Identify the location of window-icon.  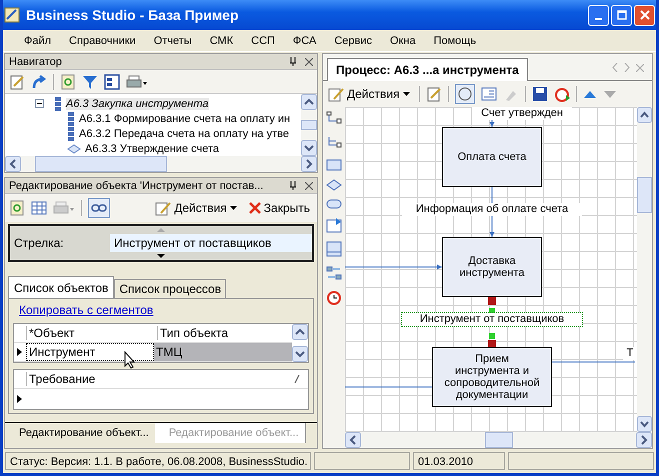
(112, 82).